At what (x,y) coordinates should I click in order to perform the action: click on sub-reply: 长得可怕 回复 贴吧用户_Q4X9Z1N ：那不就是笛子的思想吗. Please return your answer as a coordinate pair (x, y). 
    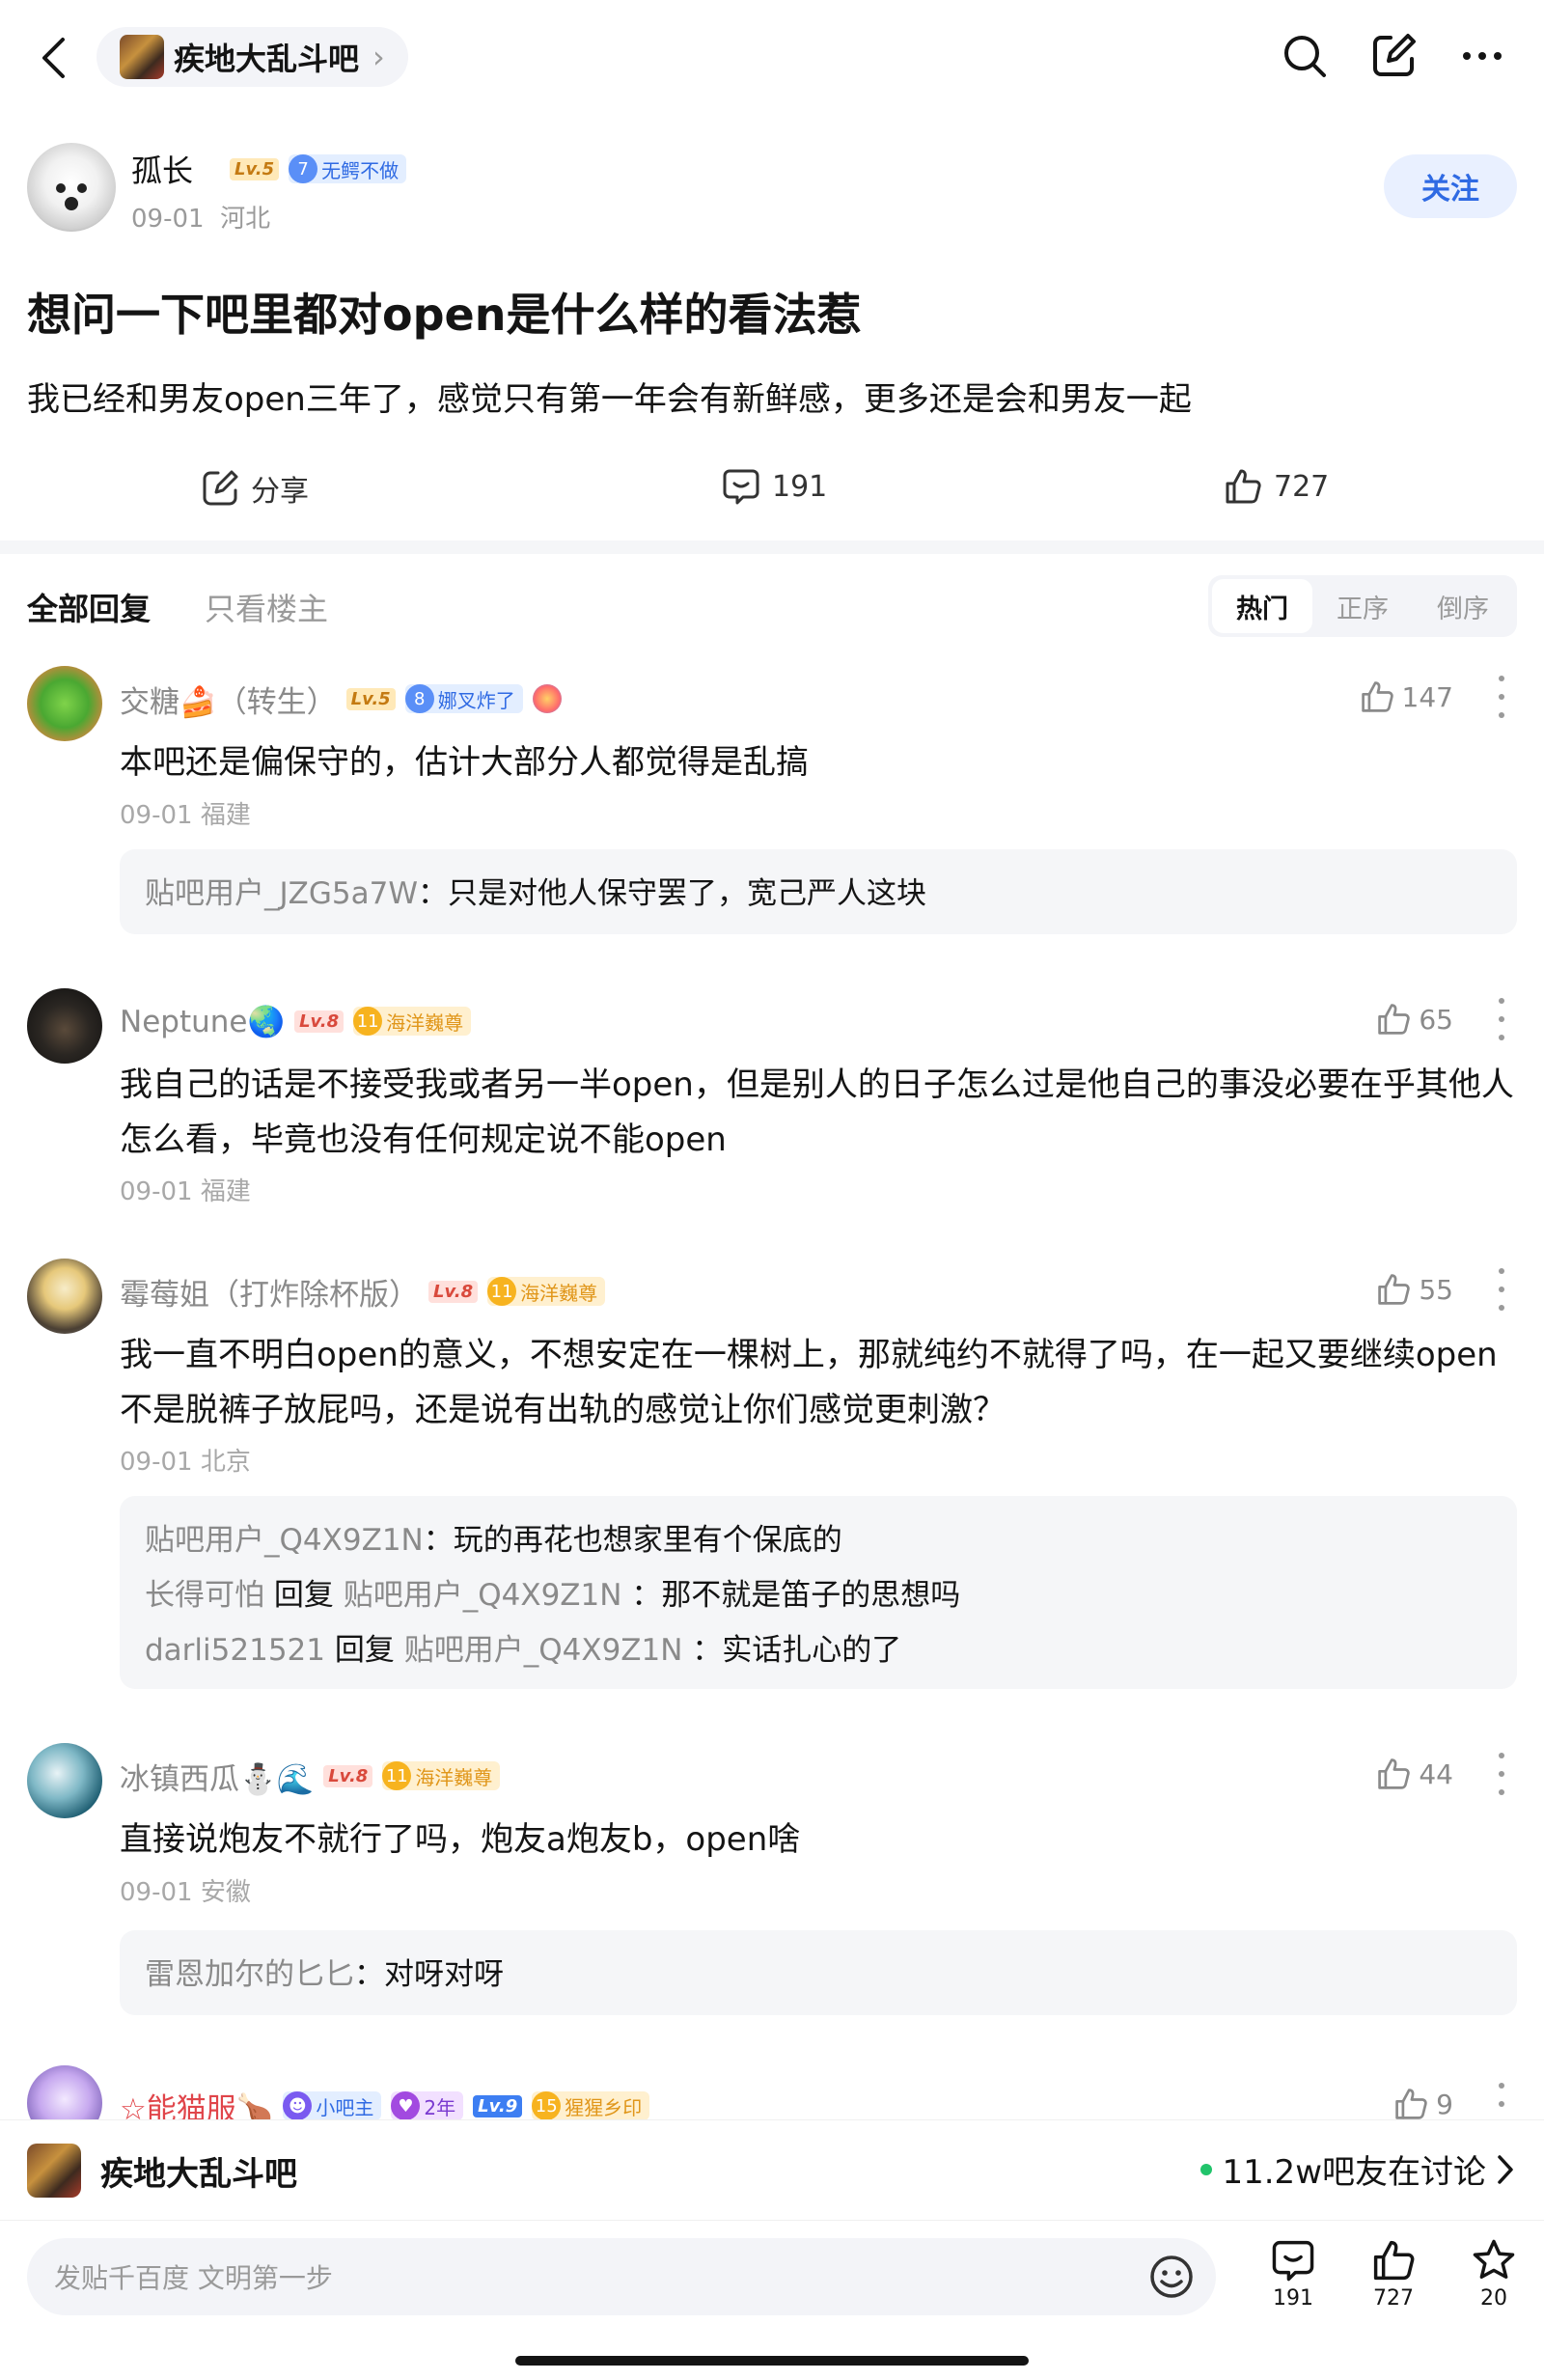
    Looking at the image, I should click on (818, 1596).